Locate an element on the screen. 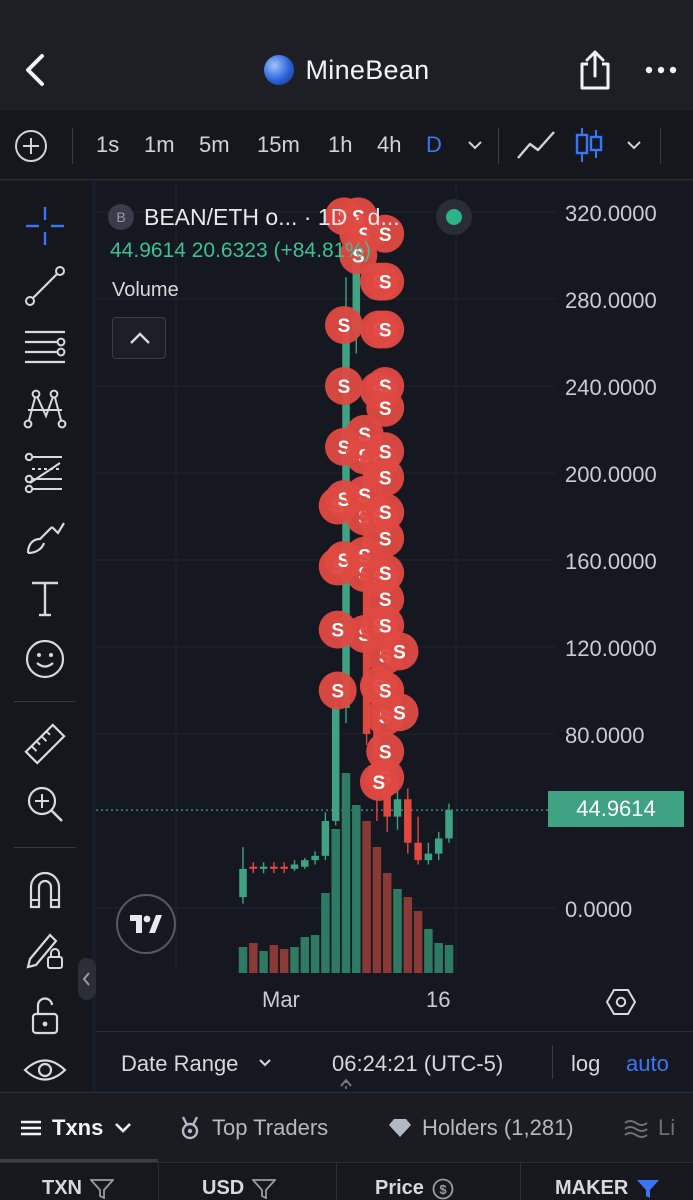  column-maker-label: MAKER is located at coordinates (592, 1188).